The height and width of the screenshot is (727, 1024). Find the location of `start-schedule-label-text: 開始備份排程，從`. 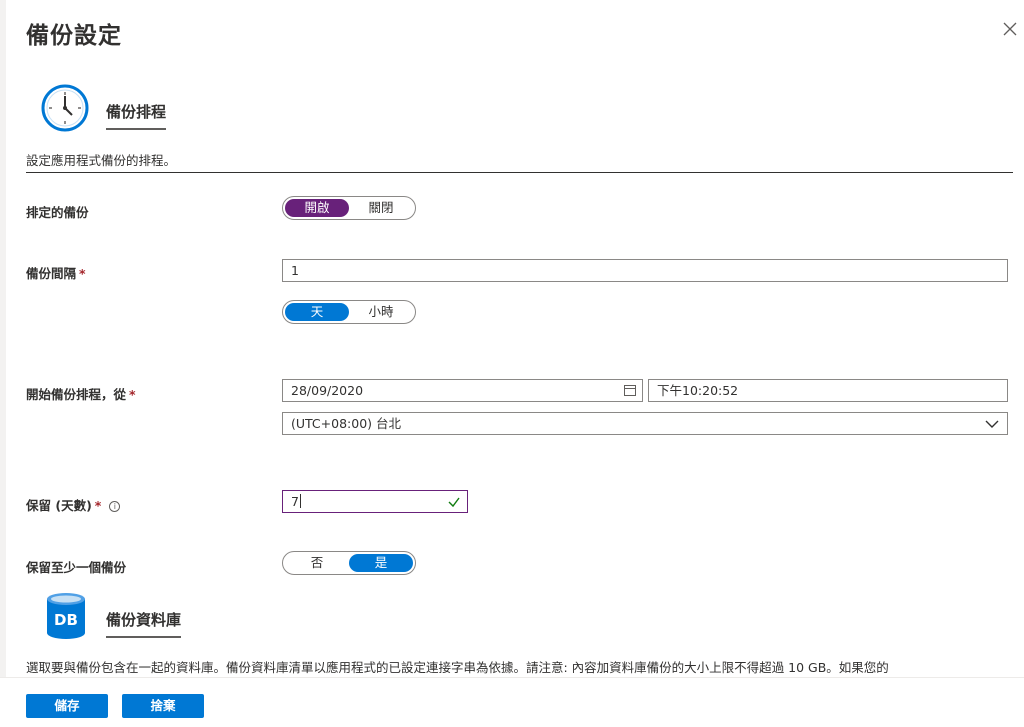

start-schedule-label-text: 開始備份排程，從 is located at coordinates (76, 394).